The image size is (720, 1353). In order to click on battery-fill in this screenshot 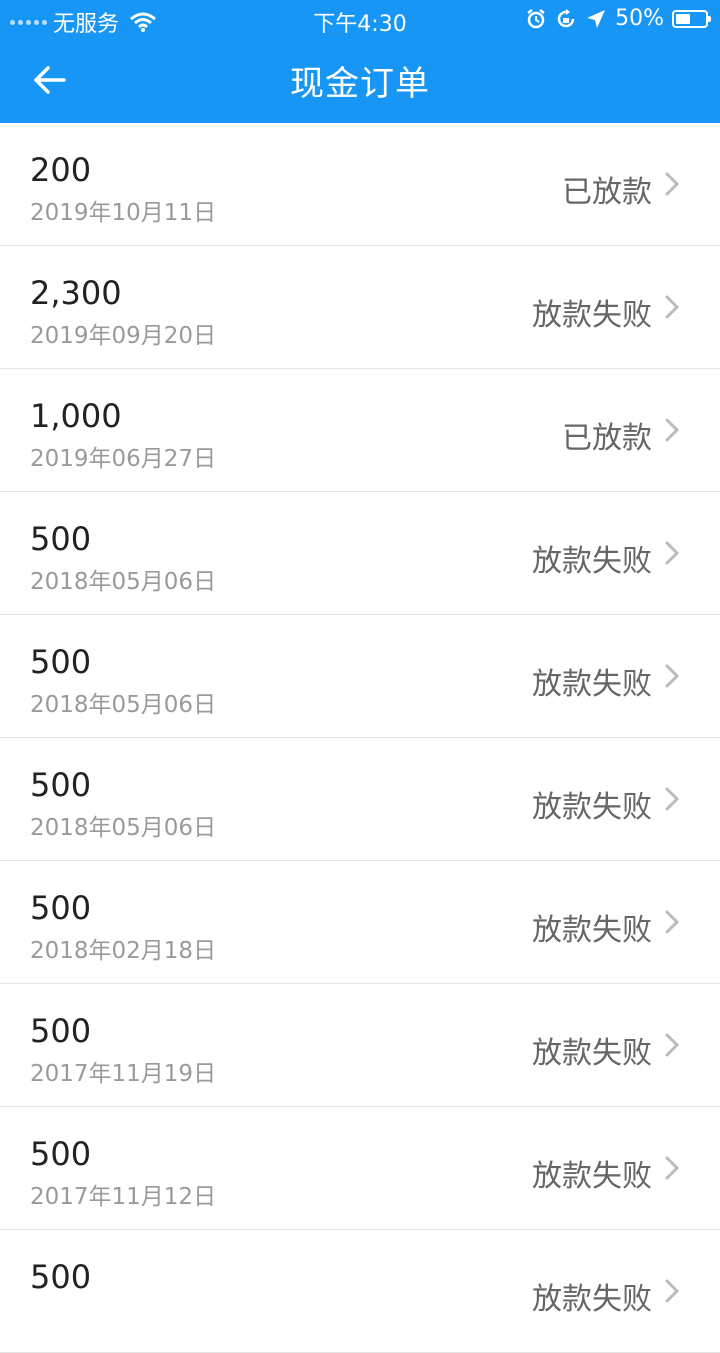, I will do `click(683, 18)`.